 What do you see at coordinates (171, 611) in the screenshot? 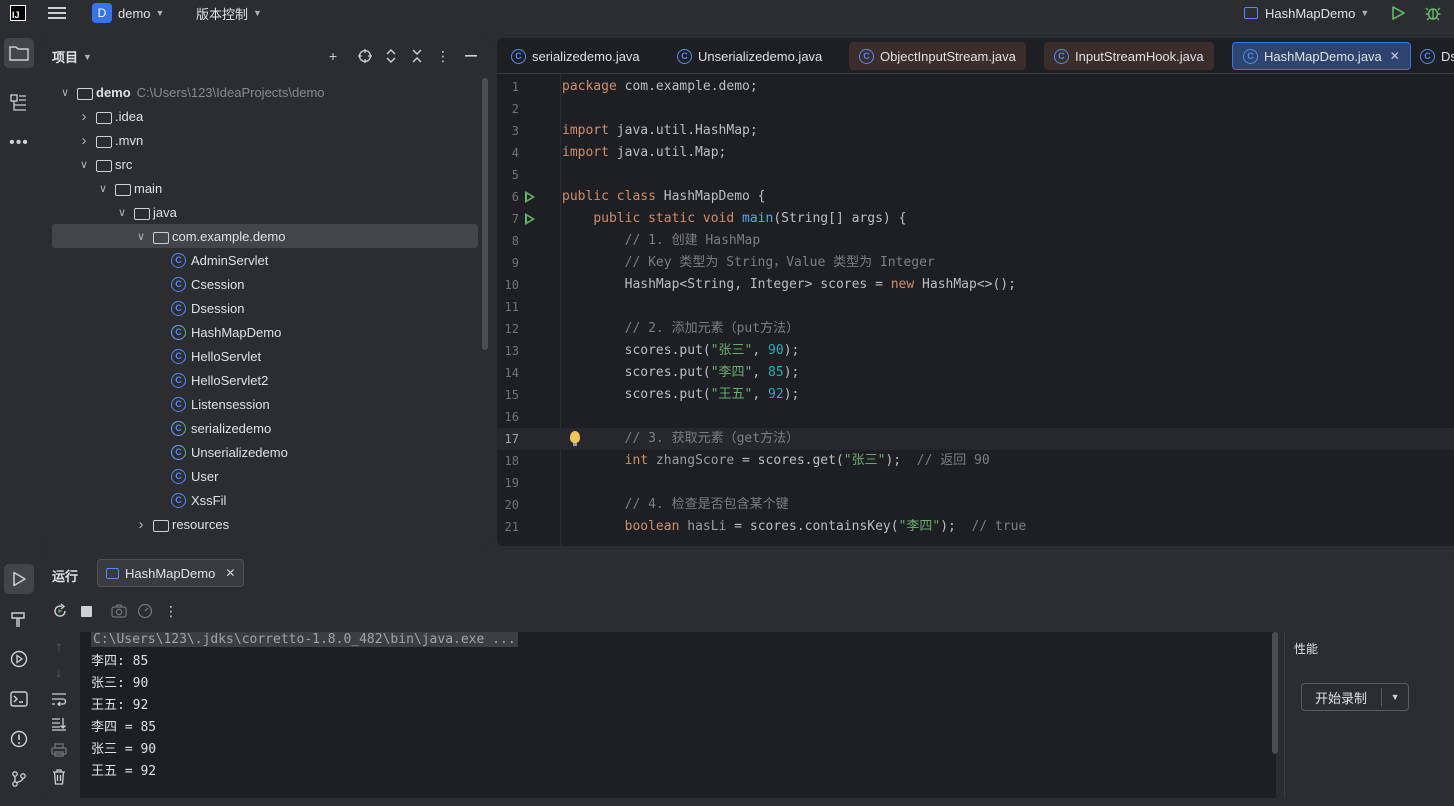
I see `more-options-button: ⋮` at bounding box center [171, 611].